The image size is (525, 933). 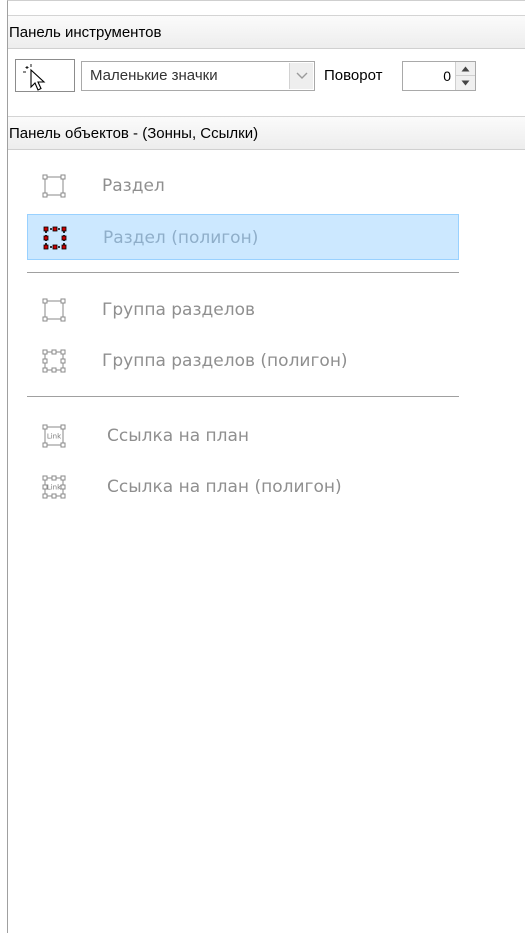 I want to click on icon-size-select: Маленькие значки, so click(x=198, y=76).